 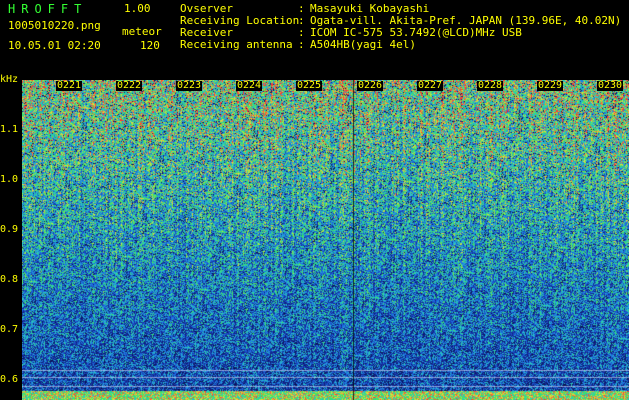 I want to click on info-row-antenna: Receiving antenna : A504HB(yagi 4el), so click(x=400, y=45).